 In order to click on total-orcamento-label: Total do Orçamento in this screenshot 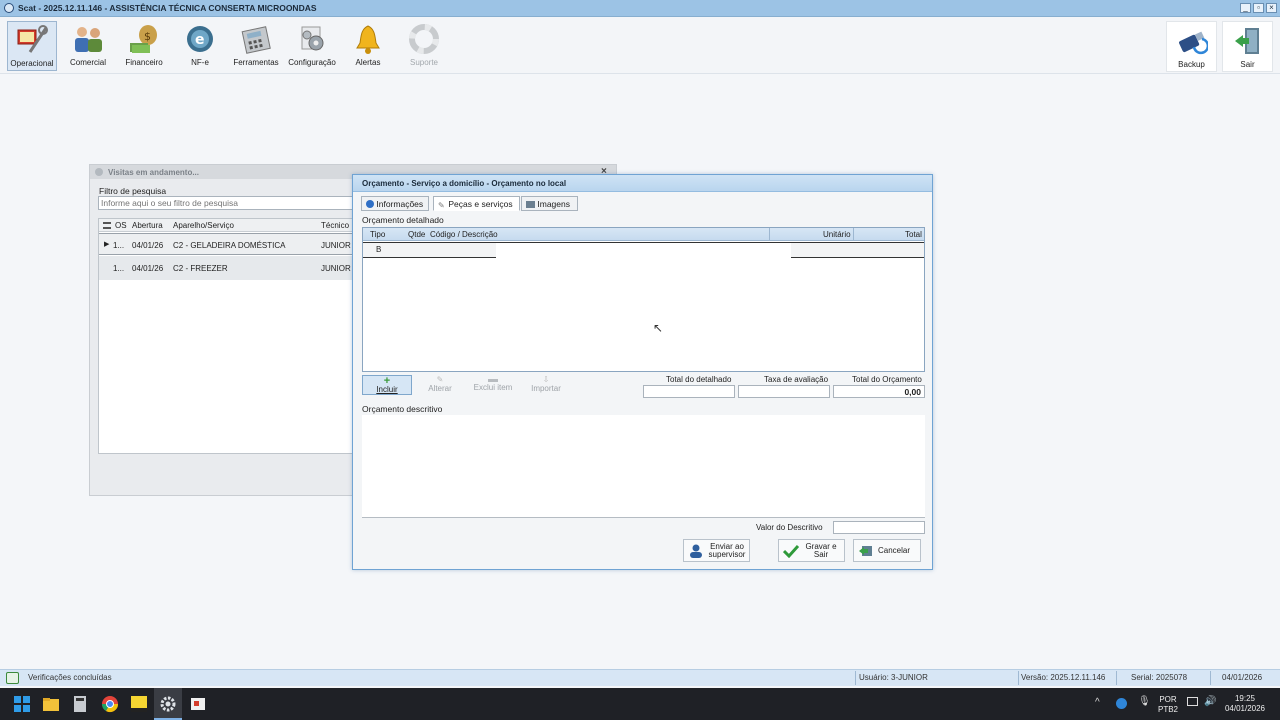, I will do `click(887, 379)`.